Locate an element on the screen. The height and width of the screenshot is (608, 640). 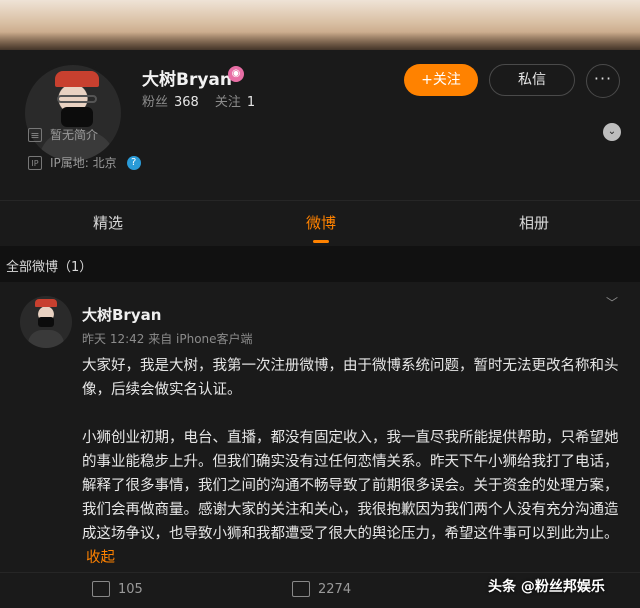
follow-button: +关注 is located at coordinates (441, 80).